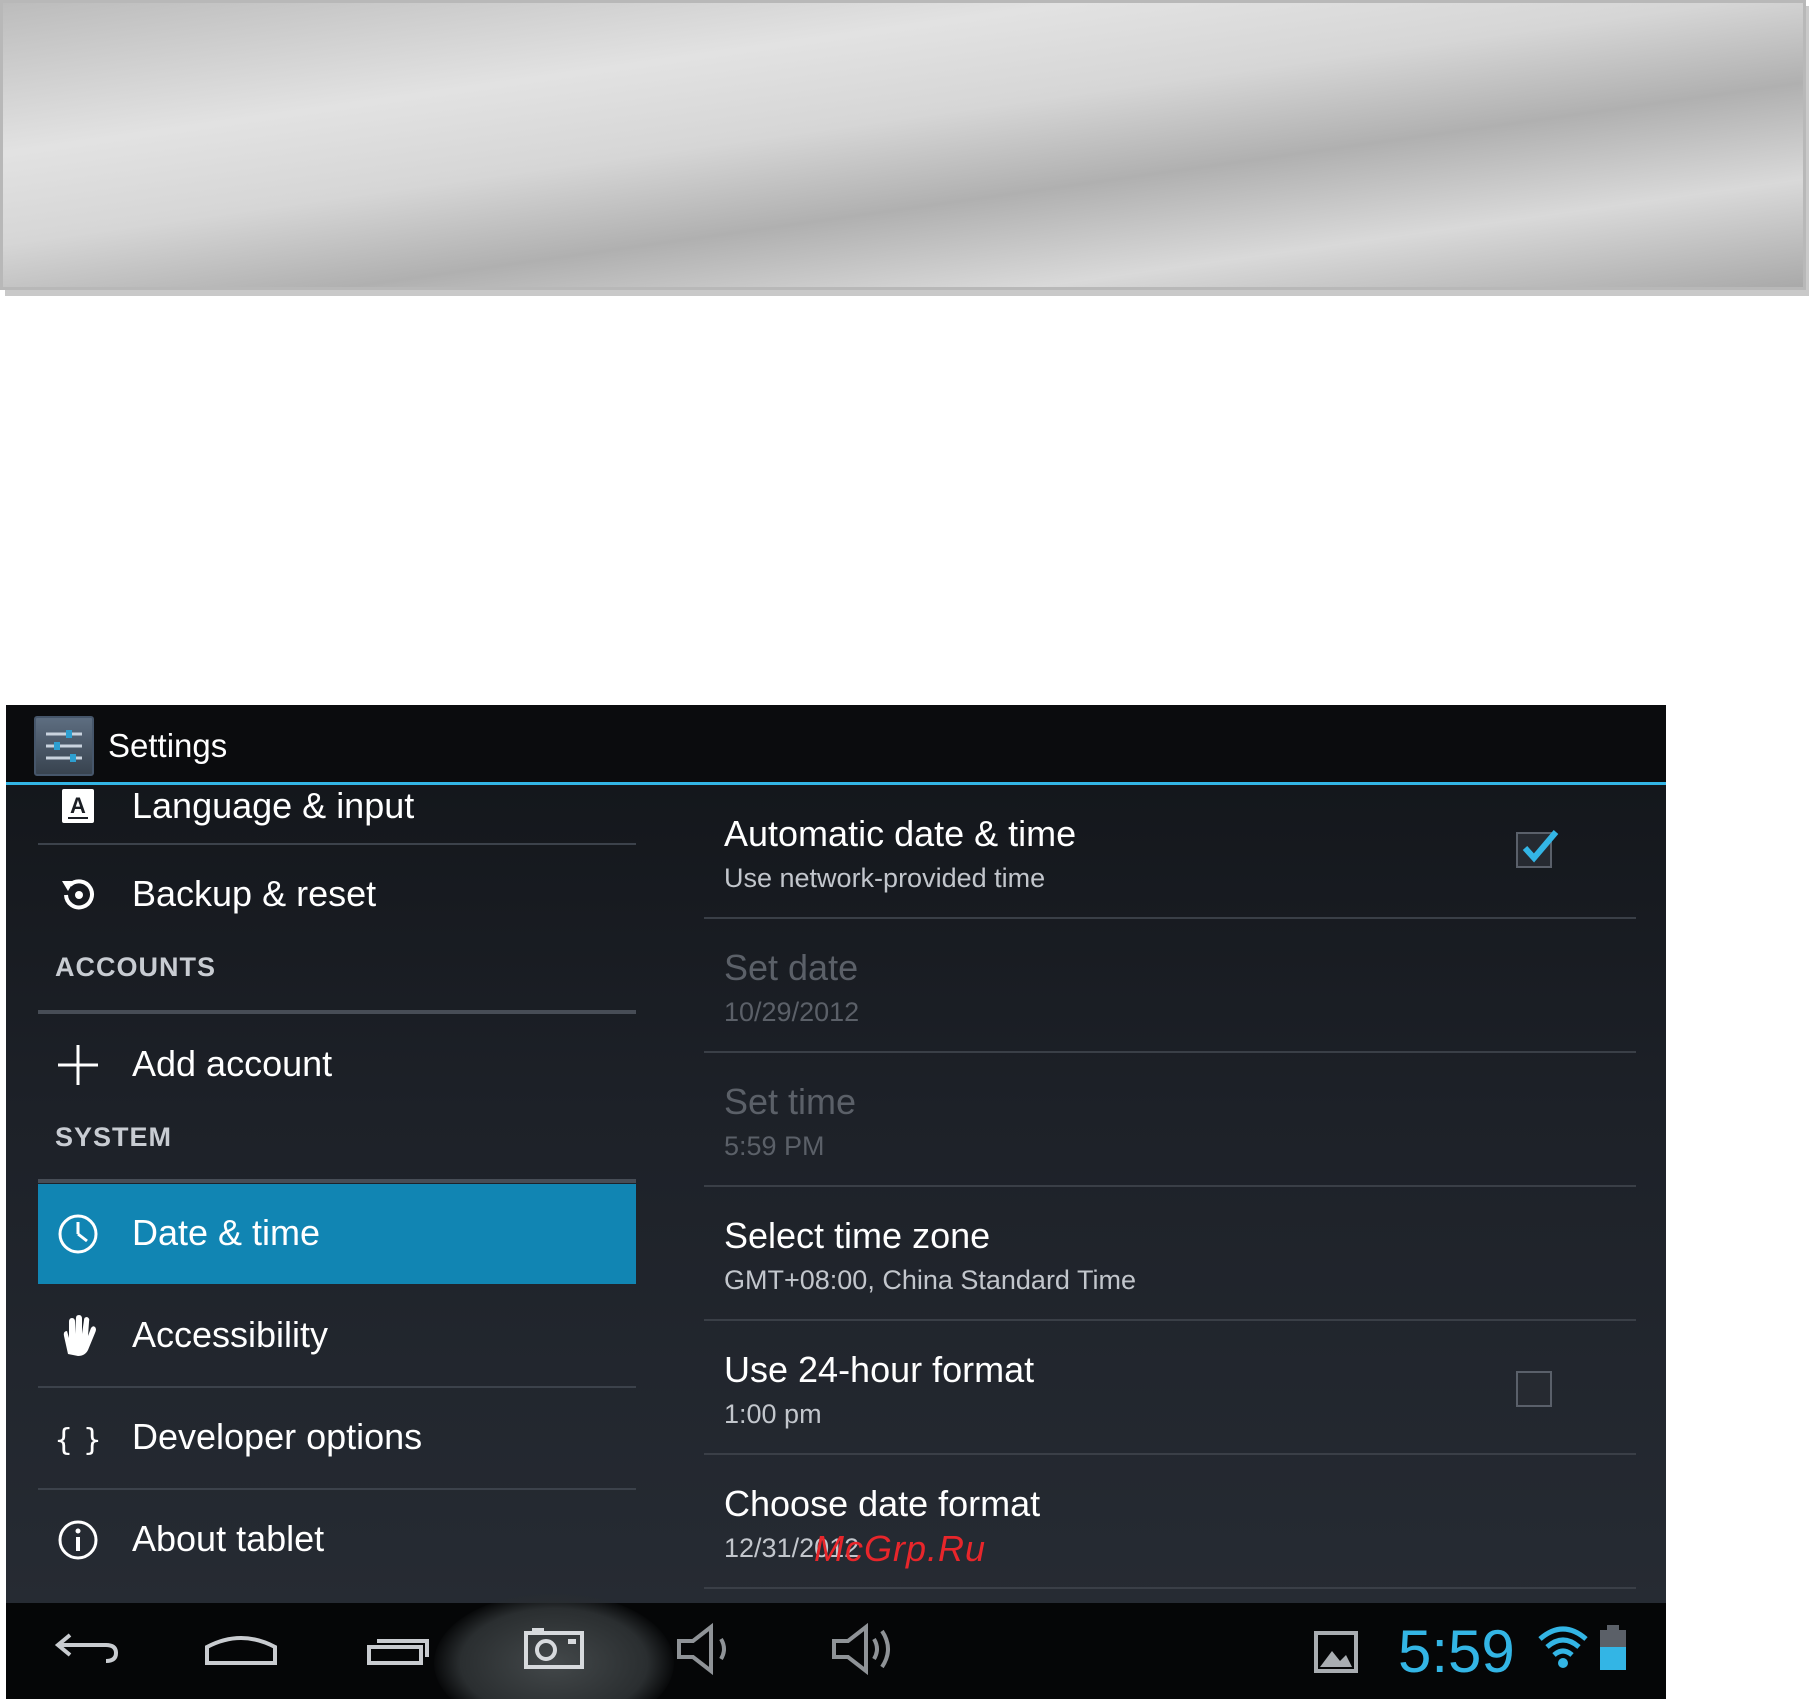 This screenshot has height=1699, width=1809. What do you see at coordinates (900, 1548) in the screenshot?
I see `watermark-text: McGrp.Ru` at bounding box center [900, 1548].